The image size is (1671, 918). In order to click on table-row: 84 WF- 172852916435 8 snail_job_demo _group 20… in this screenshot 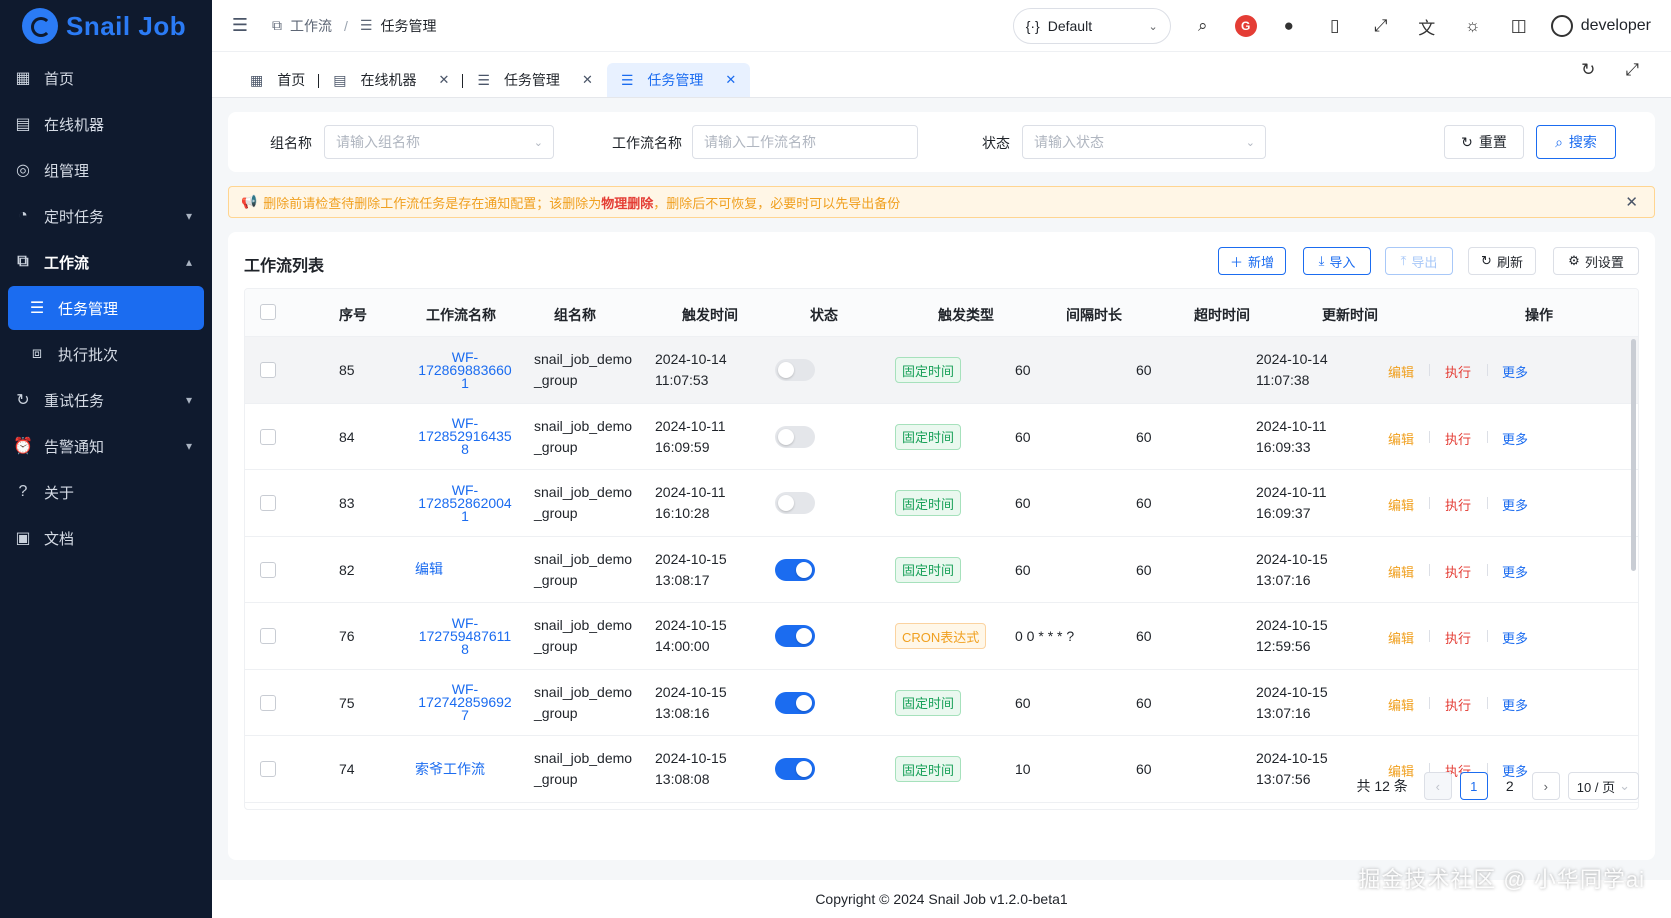, I will do `click(941, 437)`.